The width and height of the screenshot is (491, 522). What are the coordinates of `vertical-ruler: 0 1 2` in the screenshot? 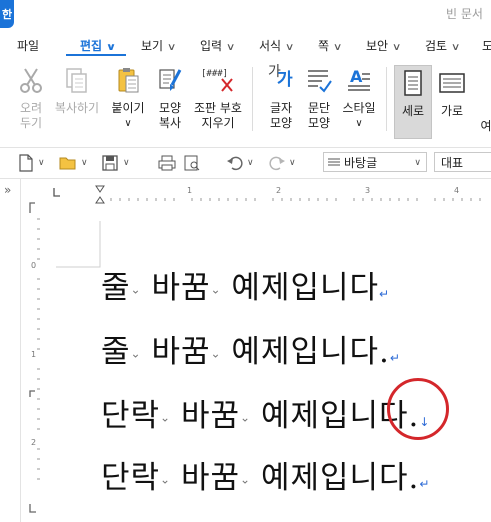 It's located at (35, 350).